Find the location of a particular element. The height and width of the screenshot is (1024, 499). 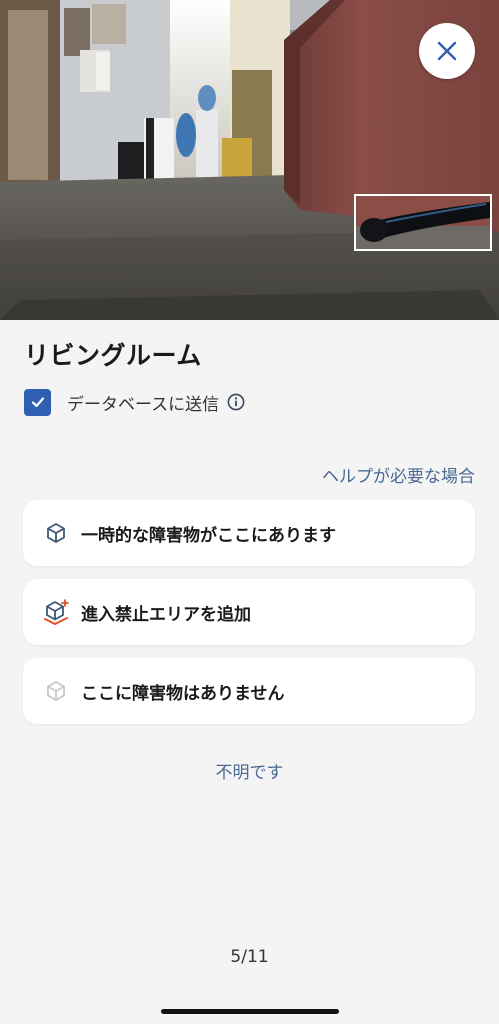

obstacle-closeup-image is located at coordinates (423, 222).